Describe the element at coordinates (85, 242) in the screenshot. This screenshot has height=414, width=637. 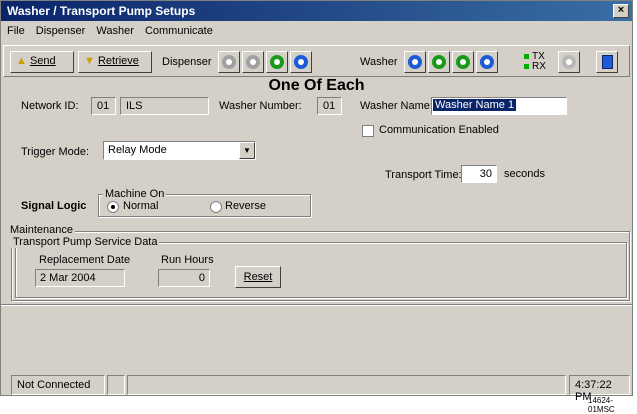
I see `service-data-title: Transport Pump Service Data` at that location.